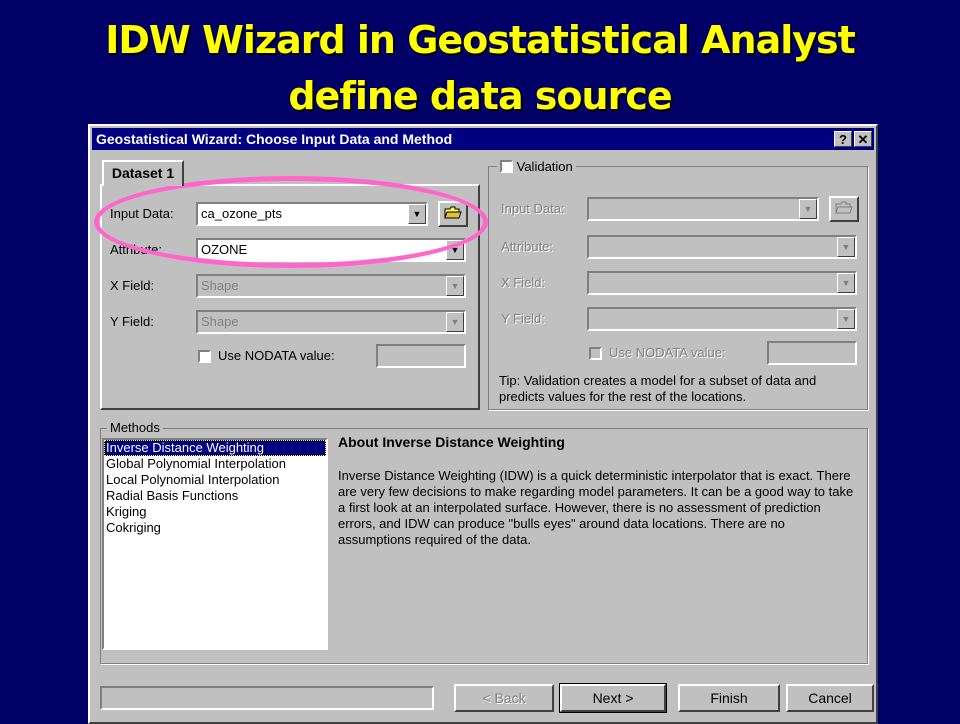  Describe the element at coordinates (331, 322) in the screenshot. I see `y-field-dropdown: Shape ▼` at that location.